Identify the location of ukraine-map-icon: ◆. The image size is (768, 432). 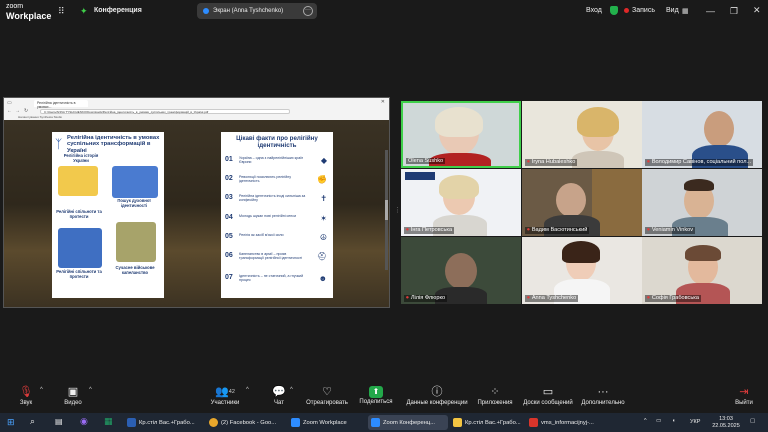
(323, 160).